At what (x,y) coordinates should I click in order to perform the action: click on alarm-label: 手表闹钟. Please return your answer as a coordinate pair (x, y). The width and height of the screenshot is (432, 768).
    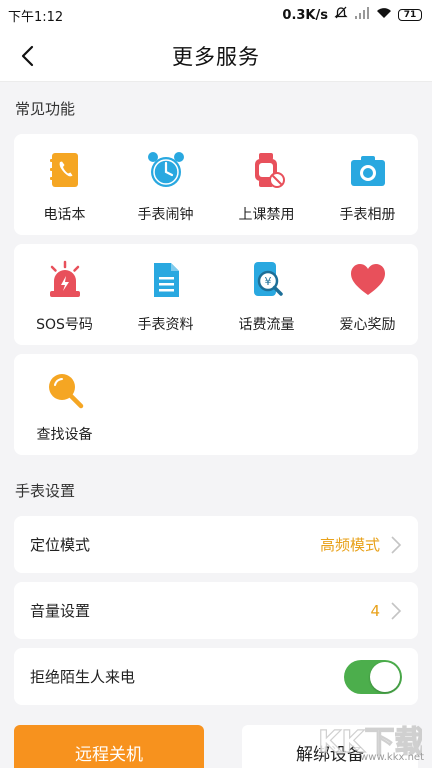
    Looking at the image, I should click on (165, 215).